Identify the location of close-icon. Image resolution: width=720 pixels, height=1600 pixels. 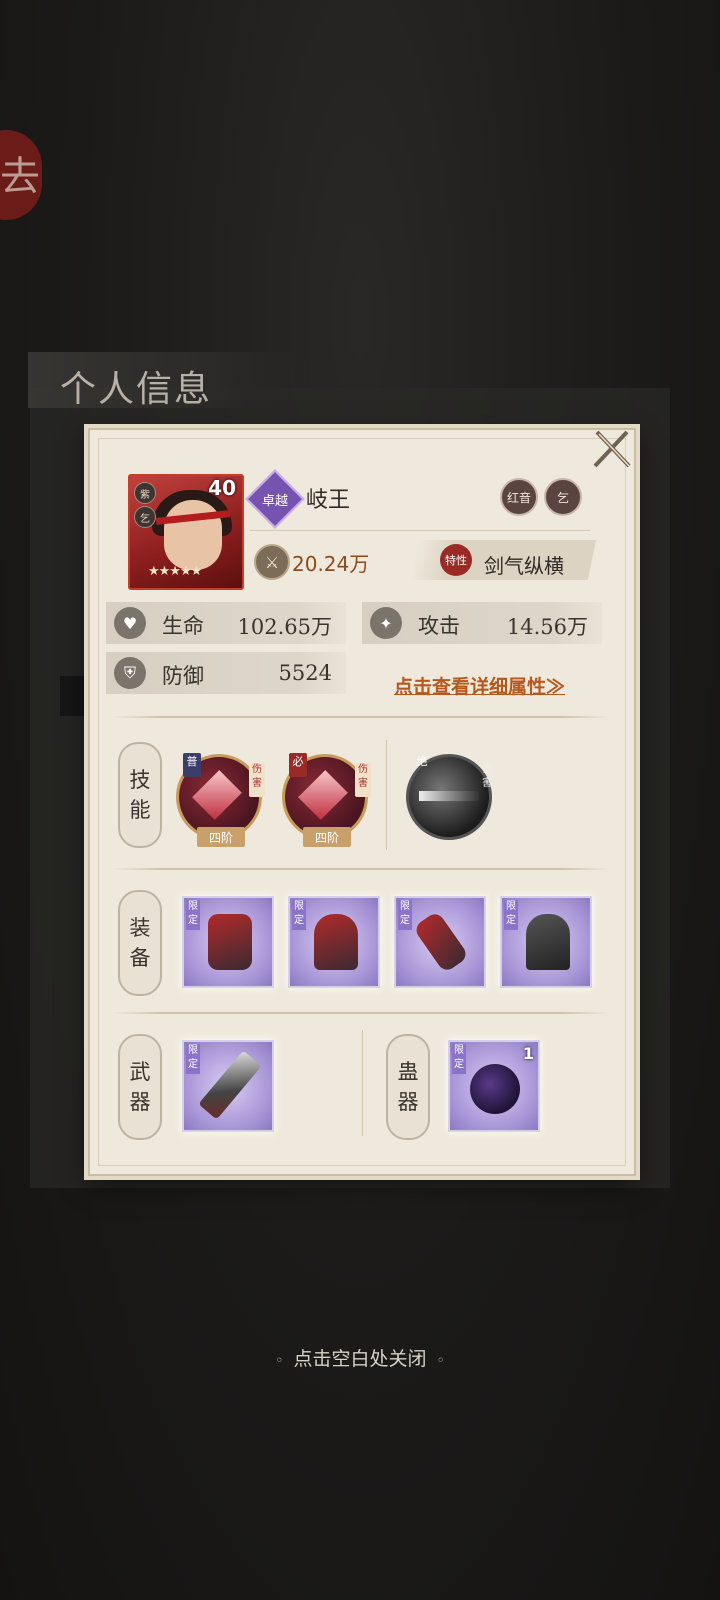
(612, 449).